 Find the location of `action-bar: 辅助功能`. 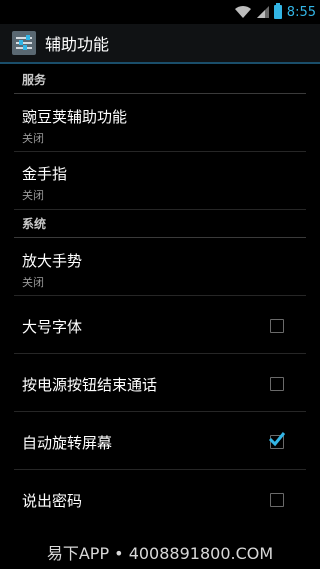

action-bar: 辅助功能 is located at coordinates (160, 44).